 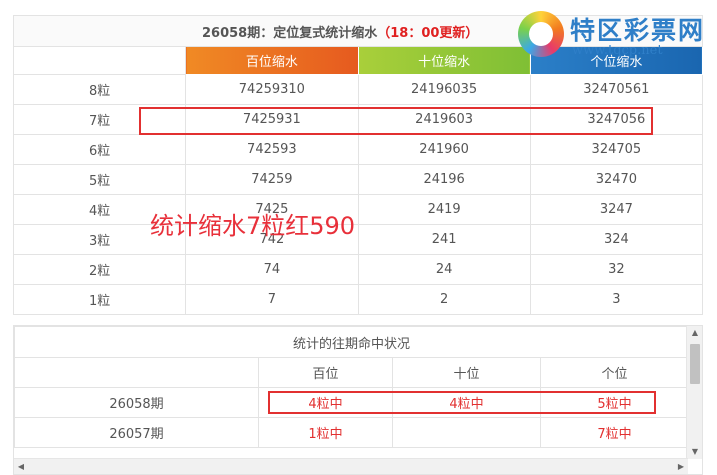 I want to click on scroll-left-icon: ◀, so click(x=21, y=466).